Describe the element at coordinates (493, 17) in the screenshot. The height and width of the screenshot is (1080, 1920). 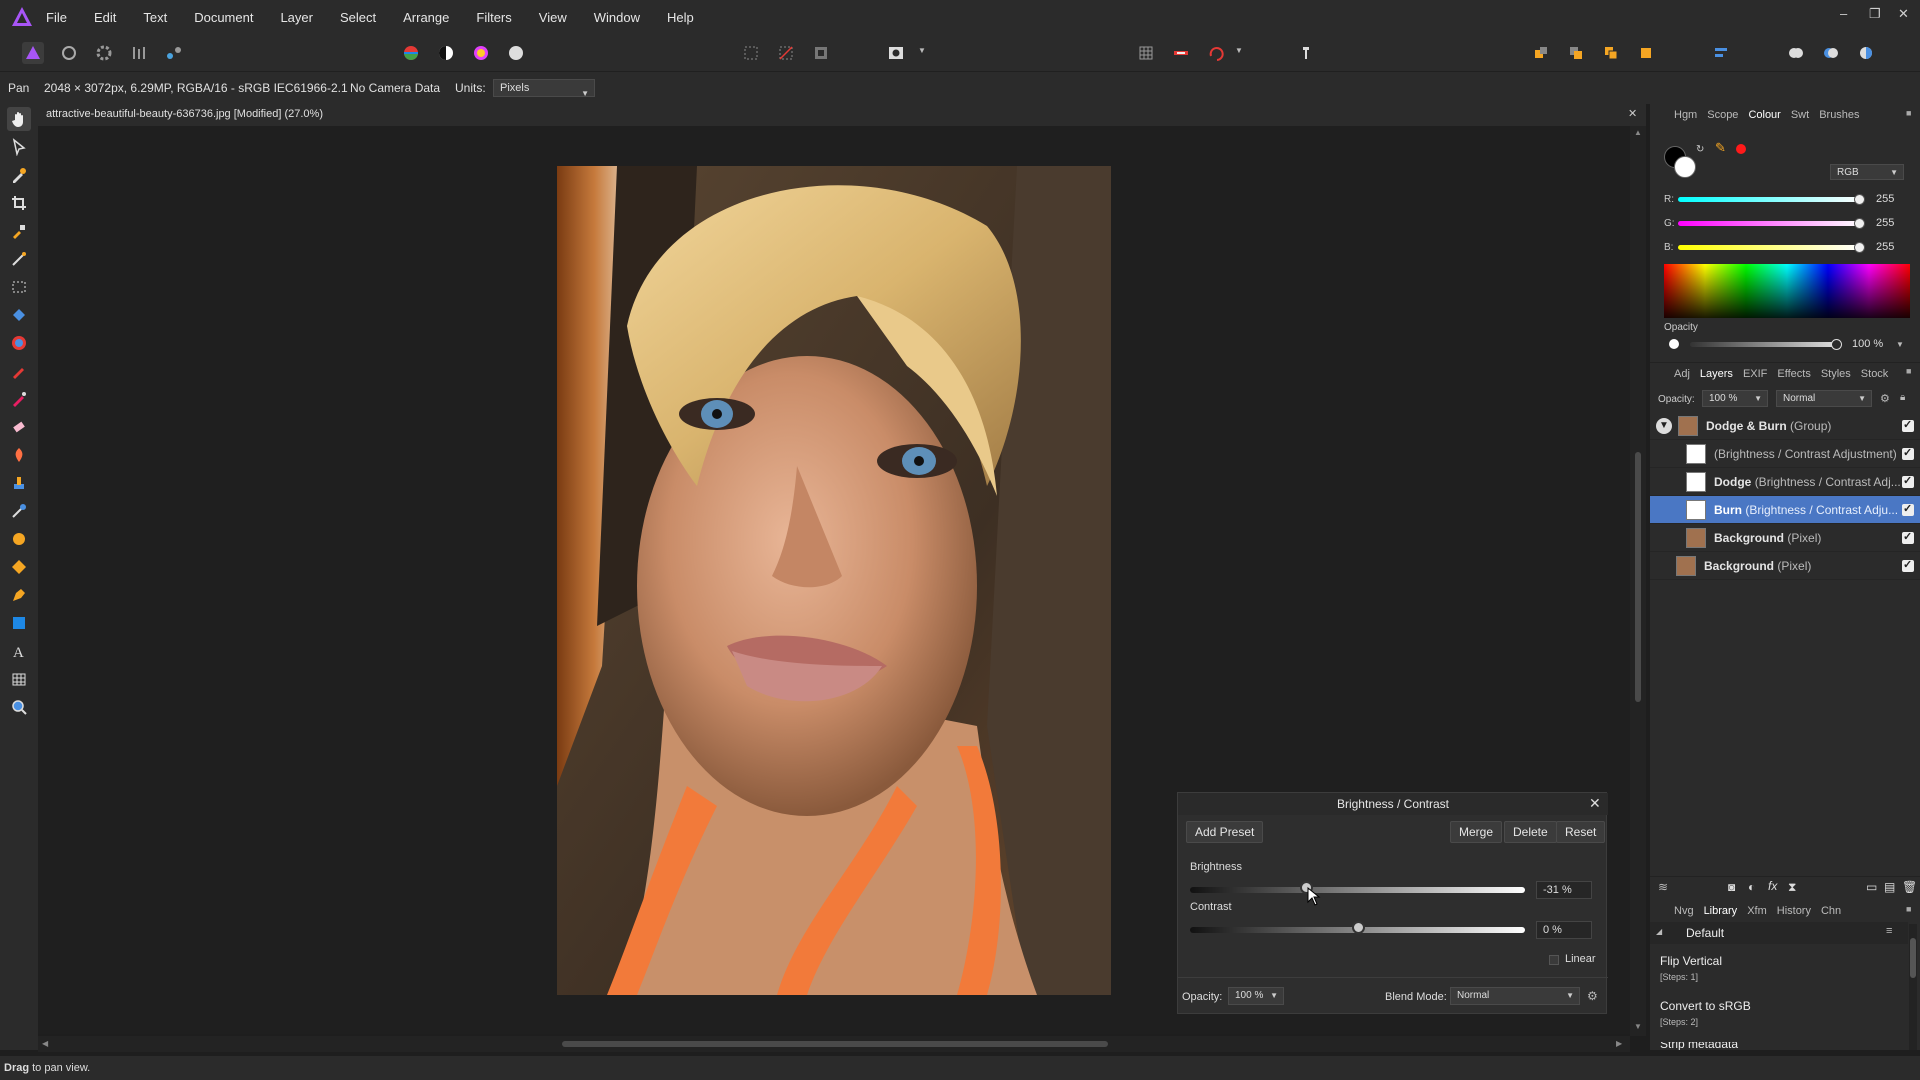
I see `menu-filters: Filters` at that location.